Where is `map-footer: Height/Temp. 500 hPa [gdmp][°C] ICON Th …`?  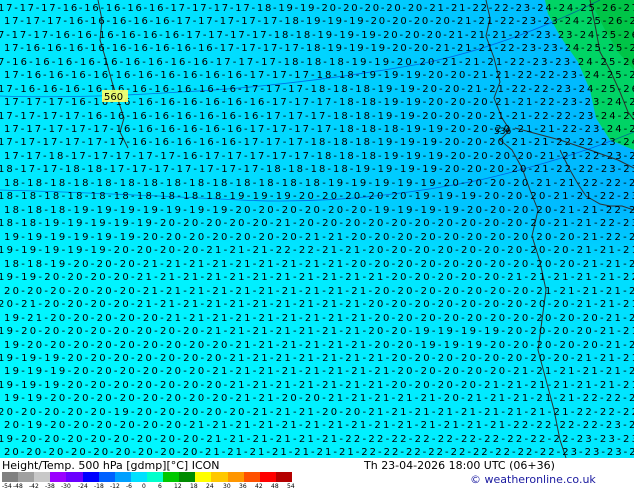 map-footer: Height/Temp. 500 hPa [gdmp][°C] ICON Th … is located at coordinates (317, 474).